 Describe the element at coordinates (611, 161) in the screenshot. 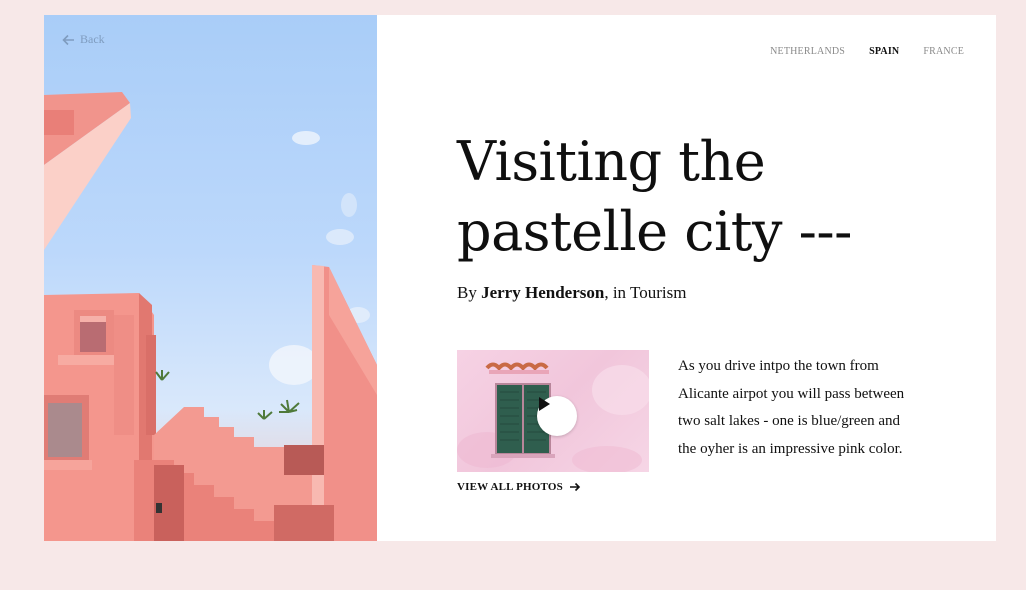

I see `title-line-1: Visiting the` at that location.